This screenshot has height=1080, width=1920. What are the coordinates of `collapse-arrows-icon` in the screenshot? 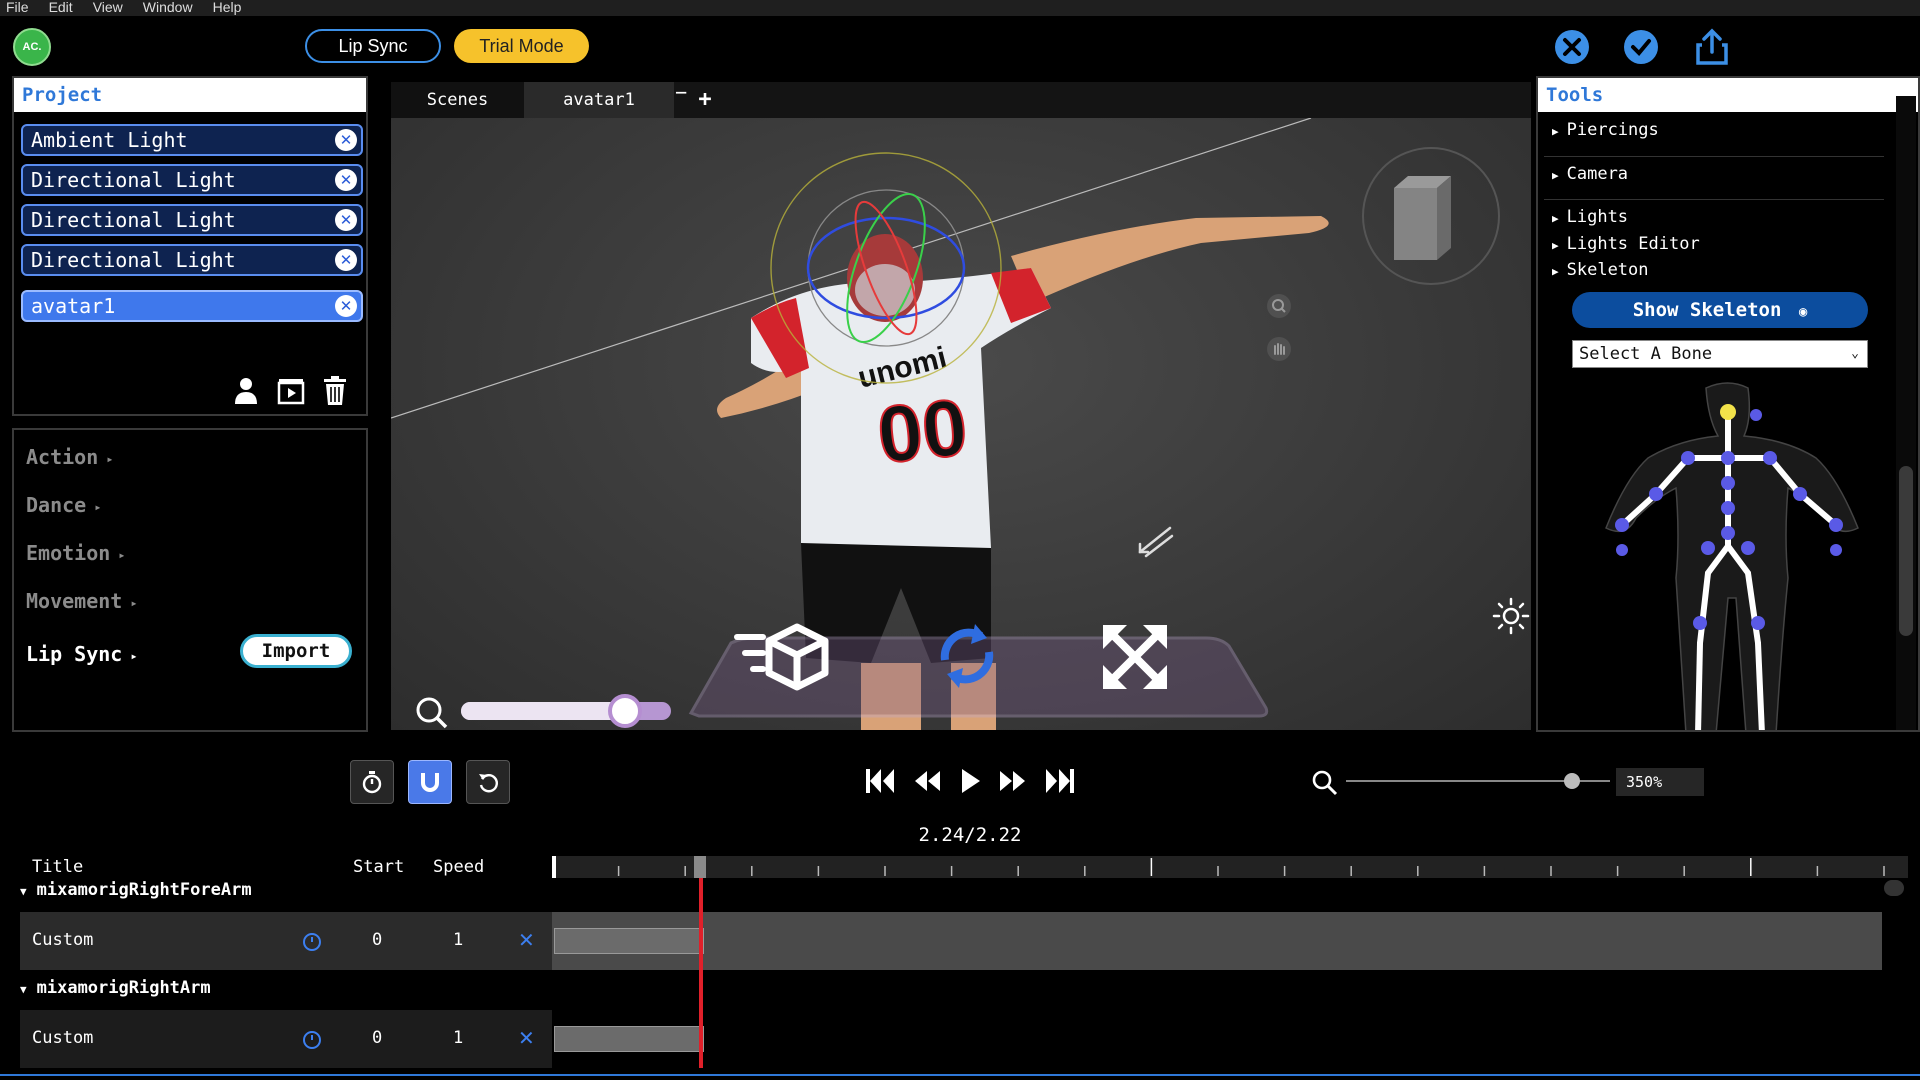 It's located at (1156, 542).